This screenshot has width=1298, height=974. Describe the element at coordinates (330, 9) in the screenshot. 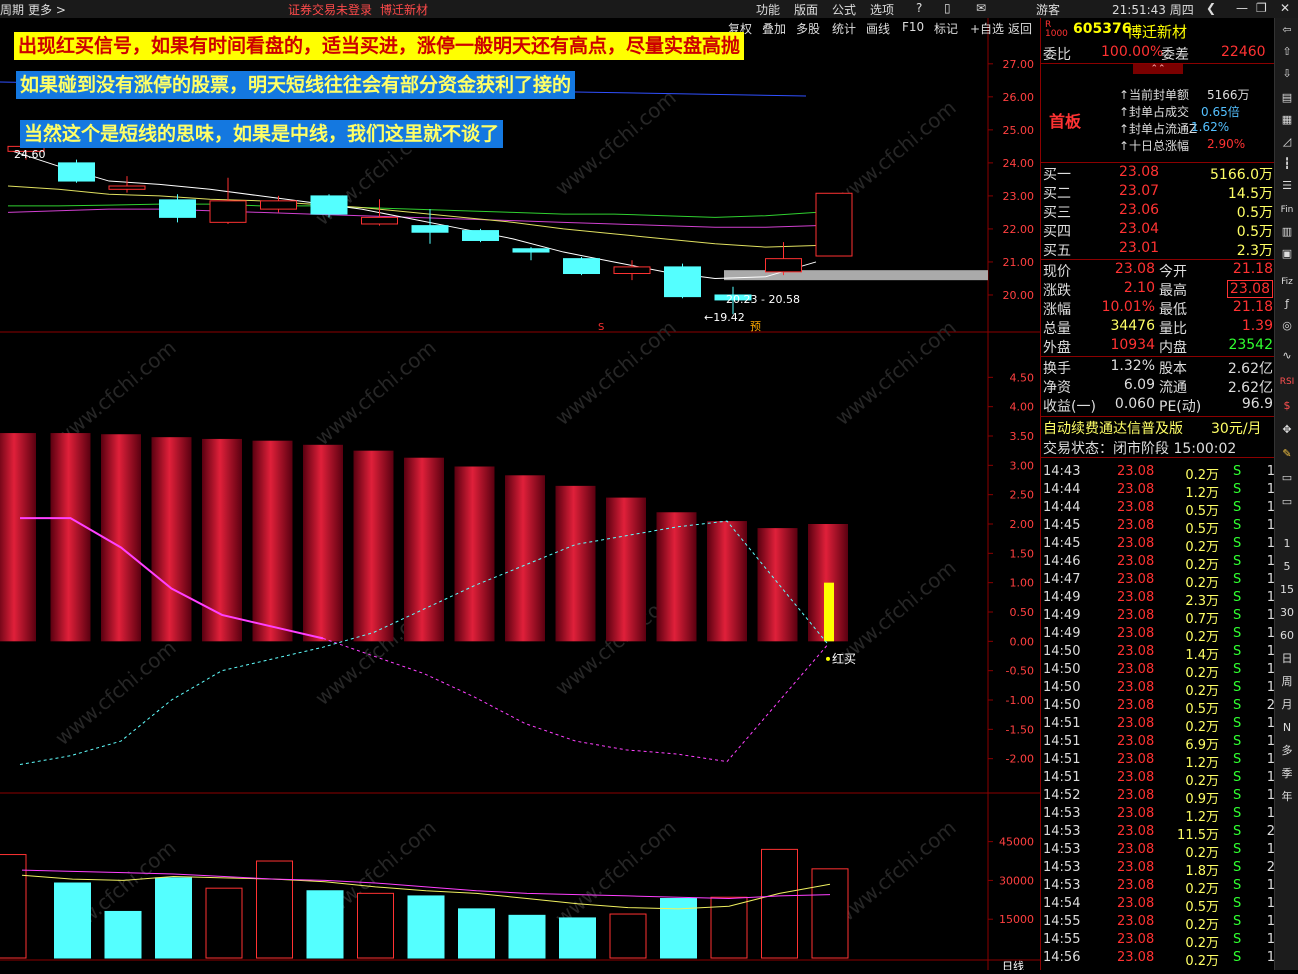

I see `login-status: 证券交易未登录` at that location.